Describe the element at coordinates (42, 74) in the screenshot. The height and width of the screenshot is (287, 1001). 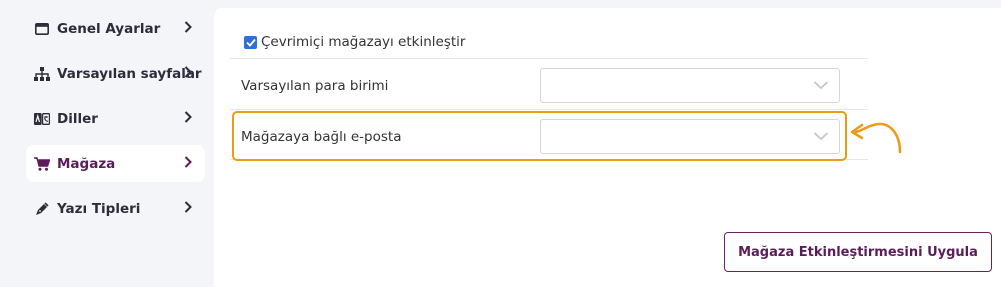
I see `sitemap-icon` at that location.